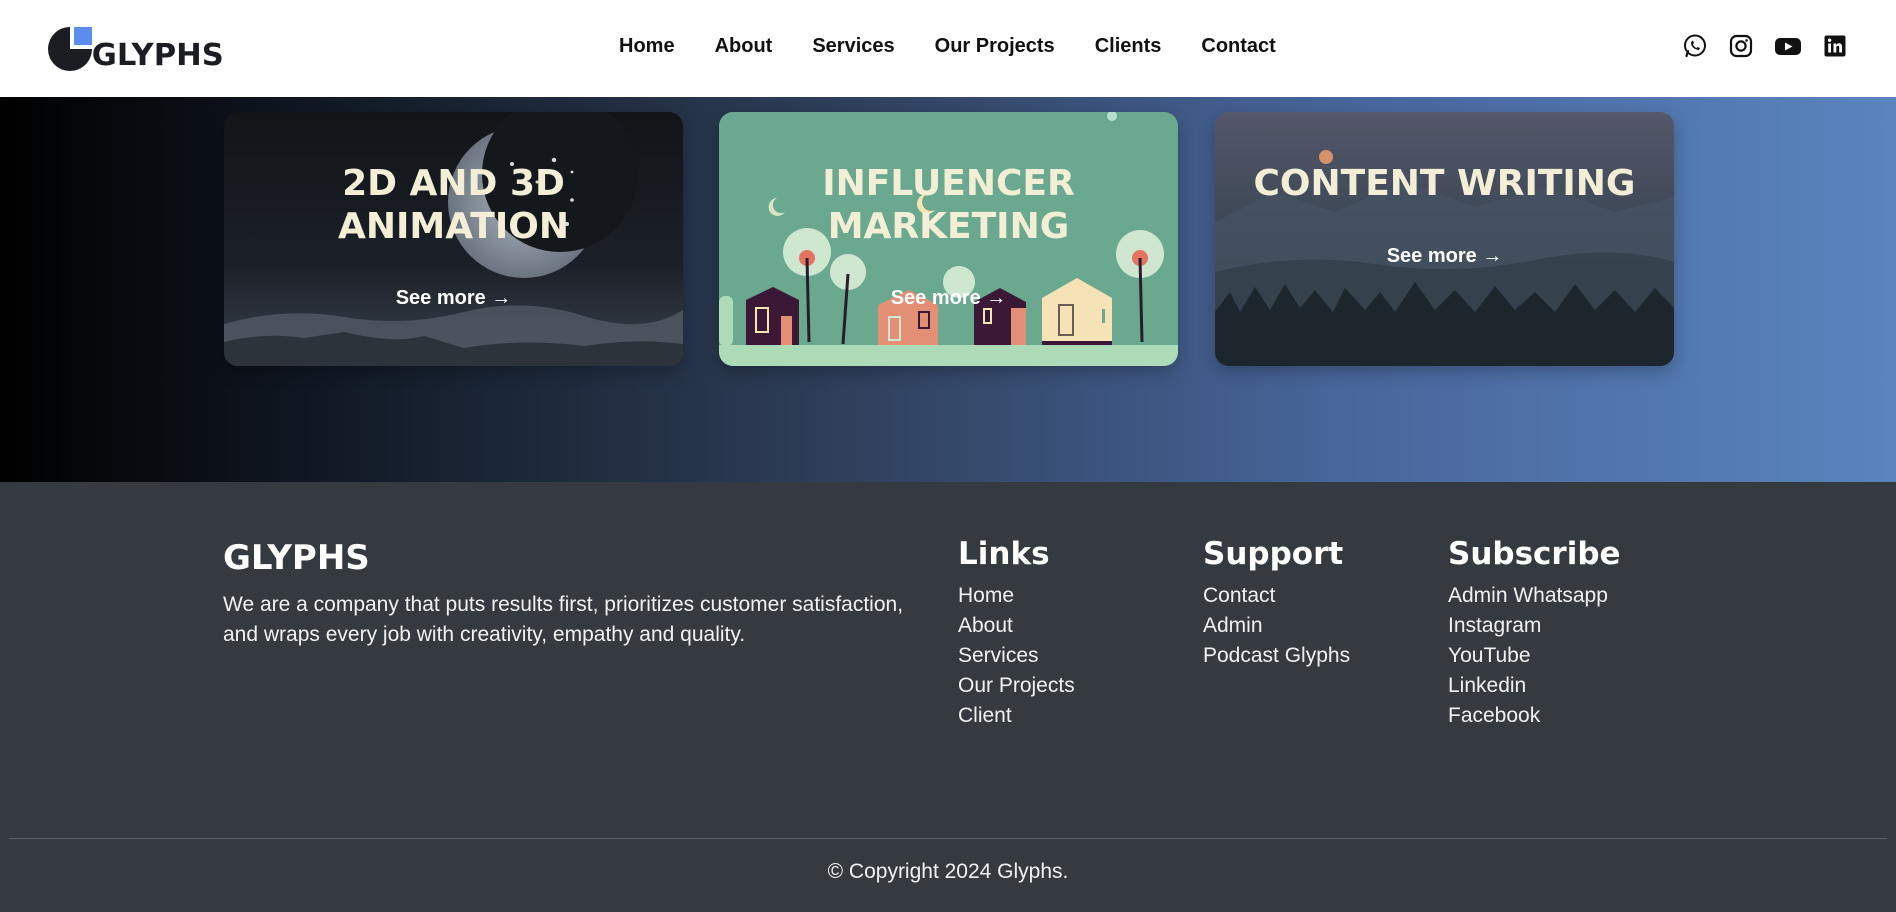  I want to click on card-title-line1: INFLUENCER, so click(948, 183).